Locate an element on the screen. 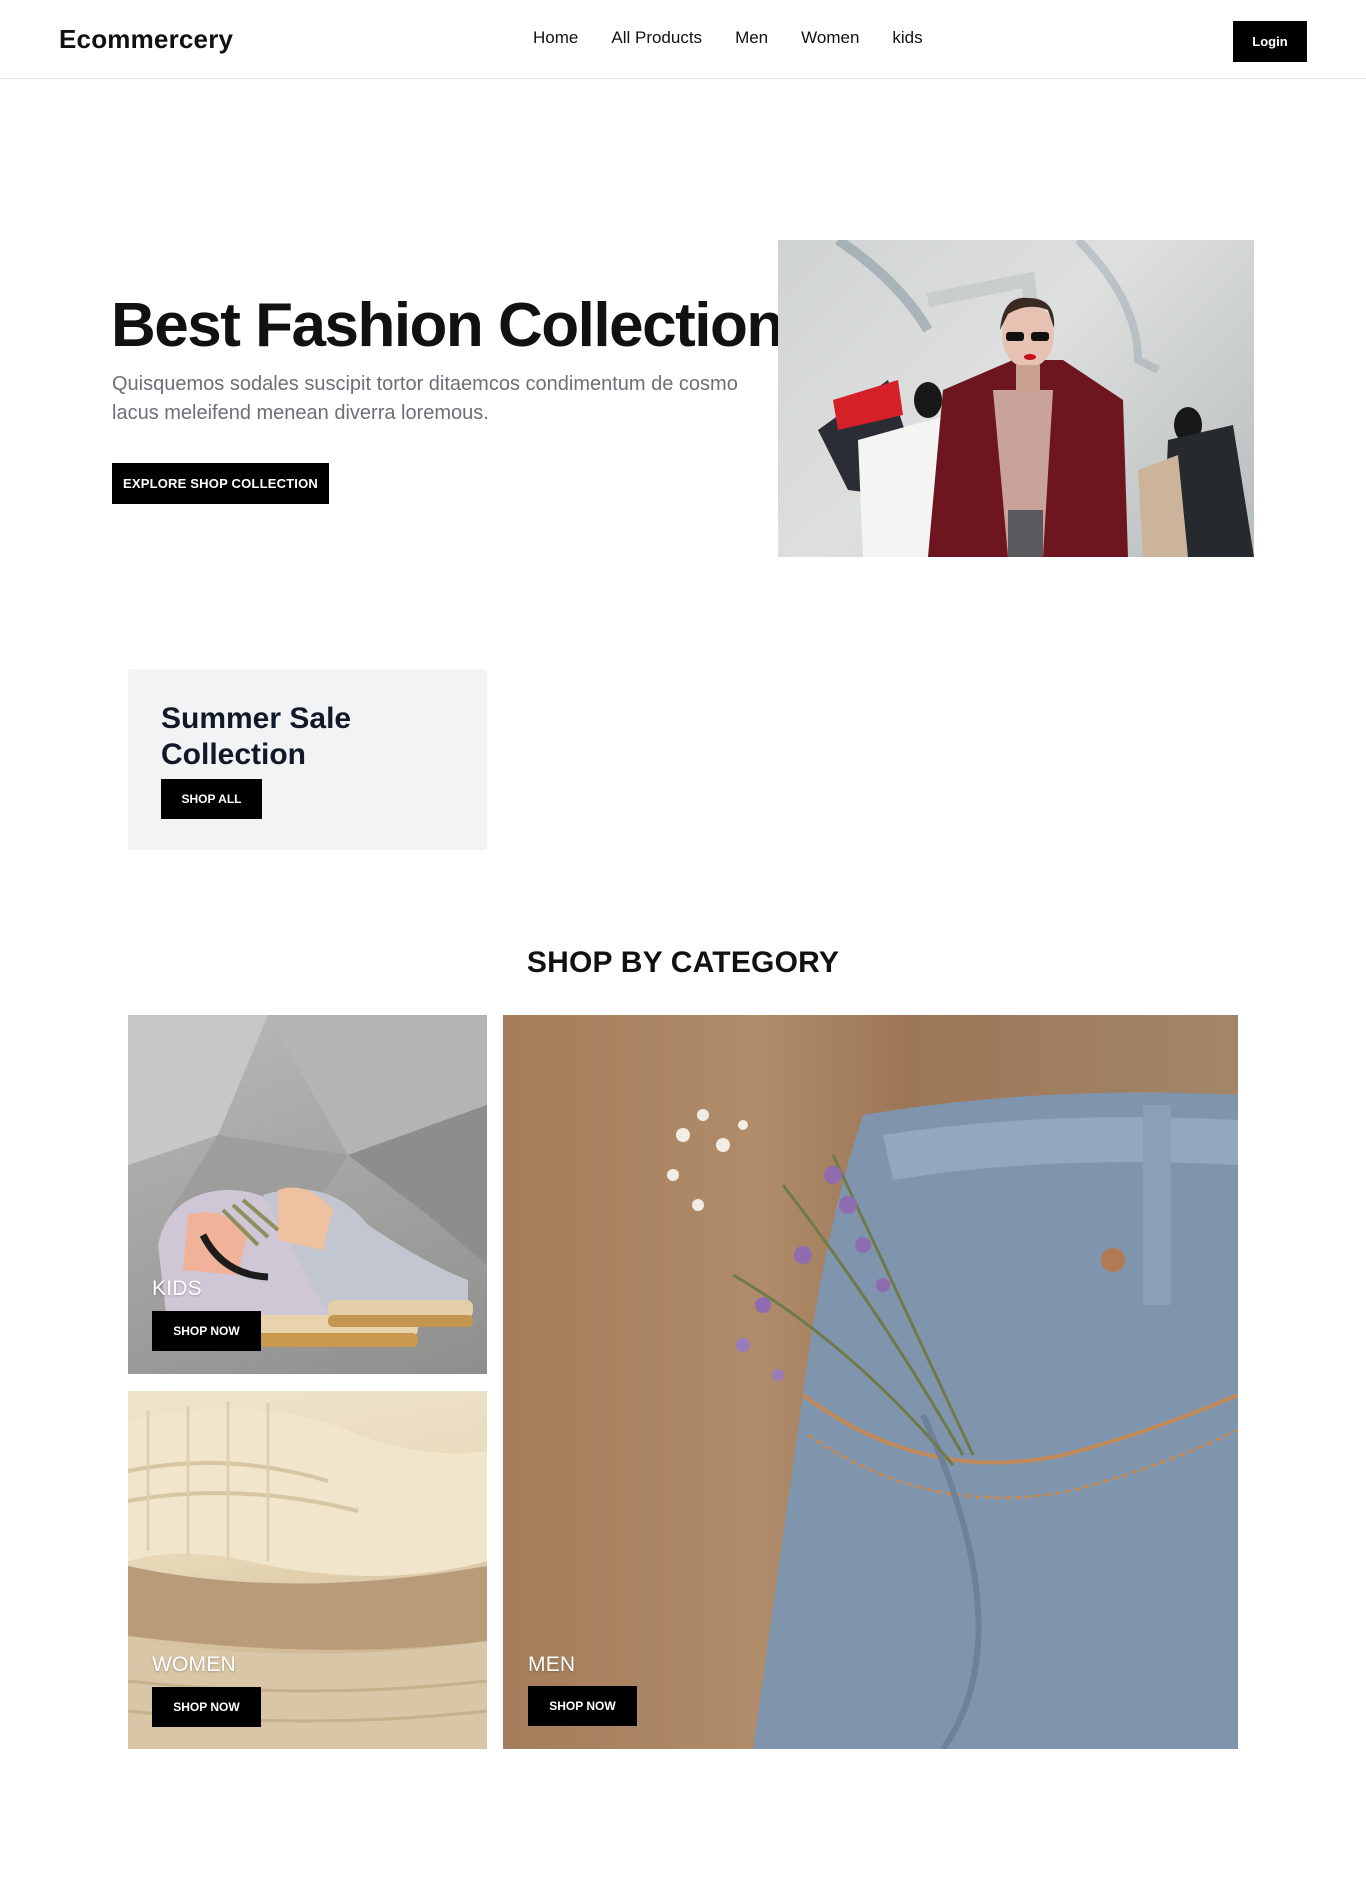  summer-sale-card: Summer Sale Collection SHOP ALL is located at coordinates (307, 759).